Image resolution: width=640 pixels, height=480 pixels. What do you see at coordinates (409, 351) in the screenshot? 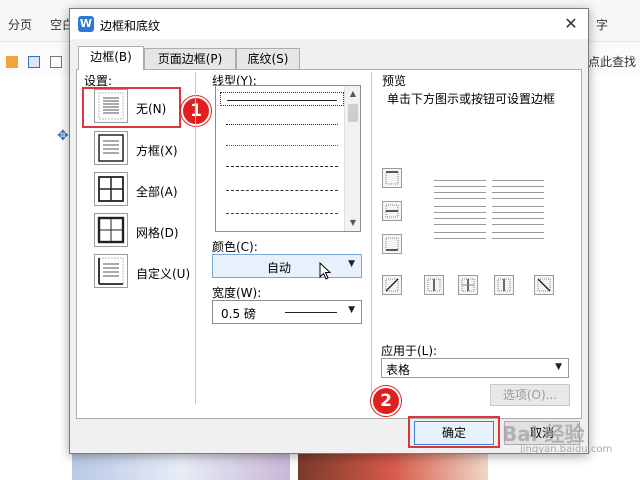
I see `apply-to-heading: 应用于(L):` at bounding box center [409, 351].